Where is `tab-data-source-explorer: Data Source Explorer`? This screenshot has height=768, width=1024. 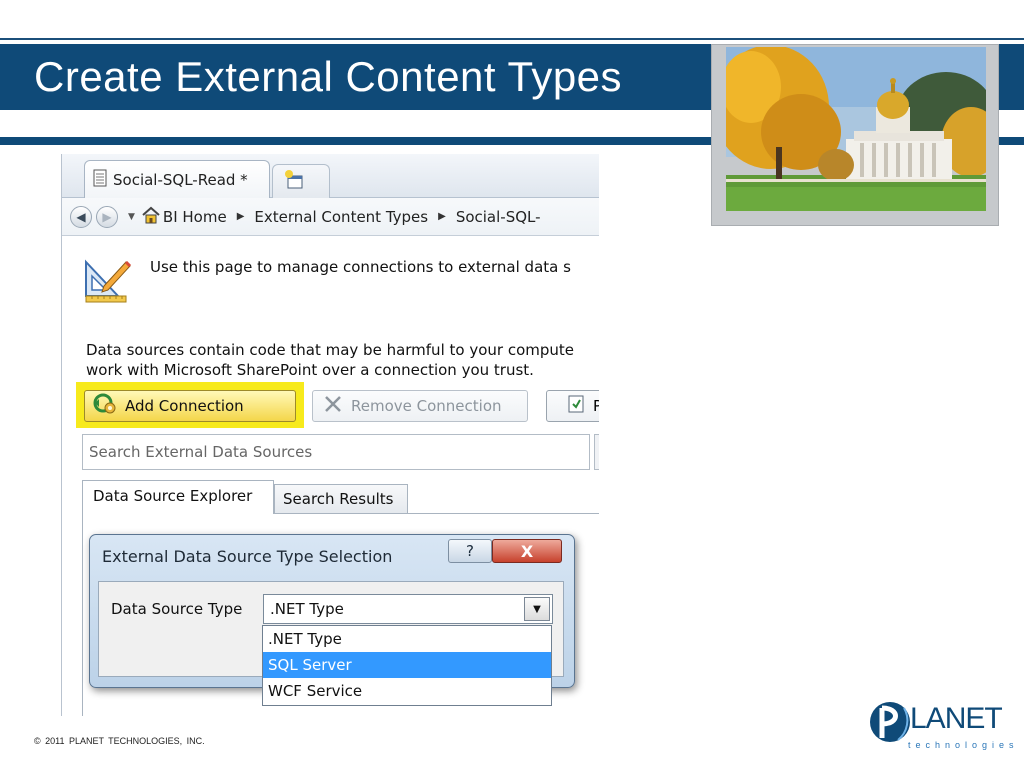
tab-data-source-explorer: Data Source Explorer is located at coordinates (178, 497).